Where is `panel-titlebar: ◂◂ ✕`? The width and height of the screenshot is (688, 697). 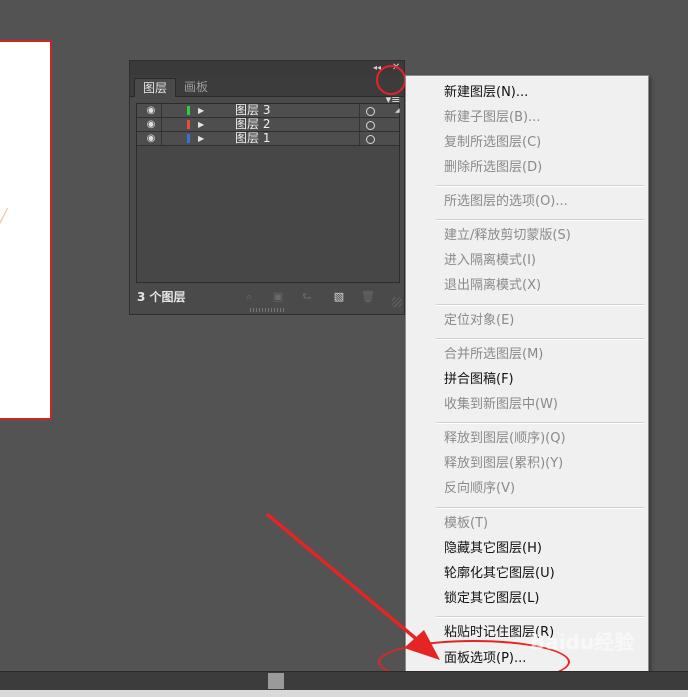
panel-titlebar: ◂◂ ✕ is located at coordinates (267, 68).